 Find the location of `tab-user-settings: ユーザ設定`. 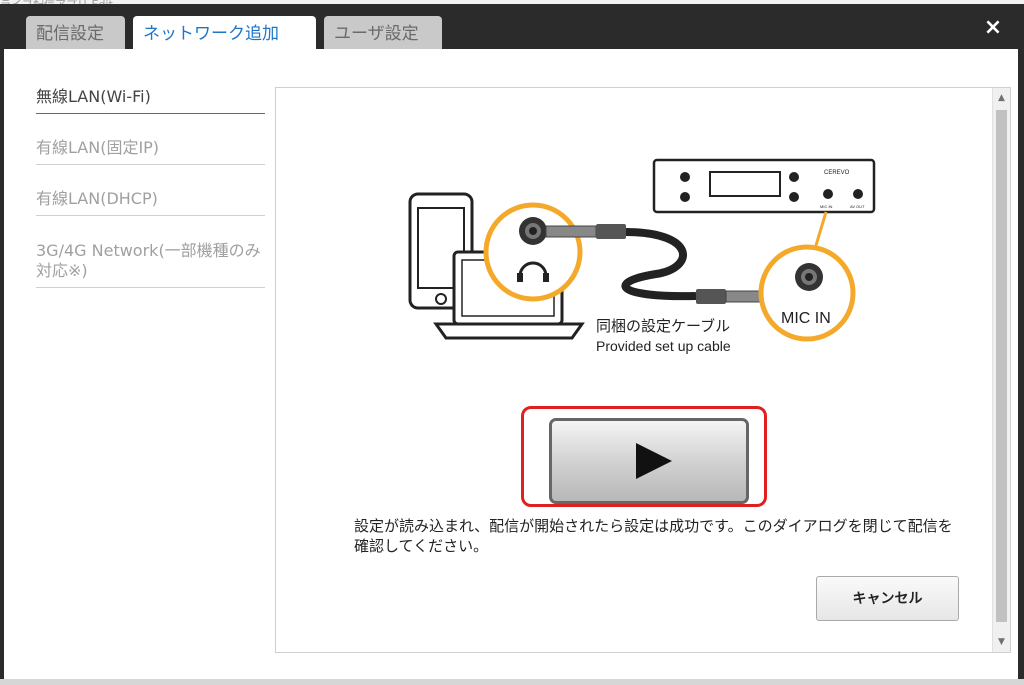

tab-user-settings: ユーザ設定 is located at coordinates (383, 34).